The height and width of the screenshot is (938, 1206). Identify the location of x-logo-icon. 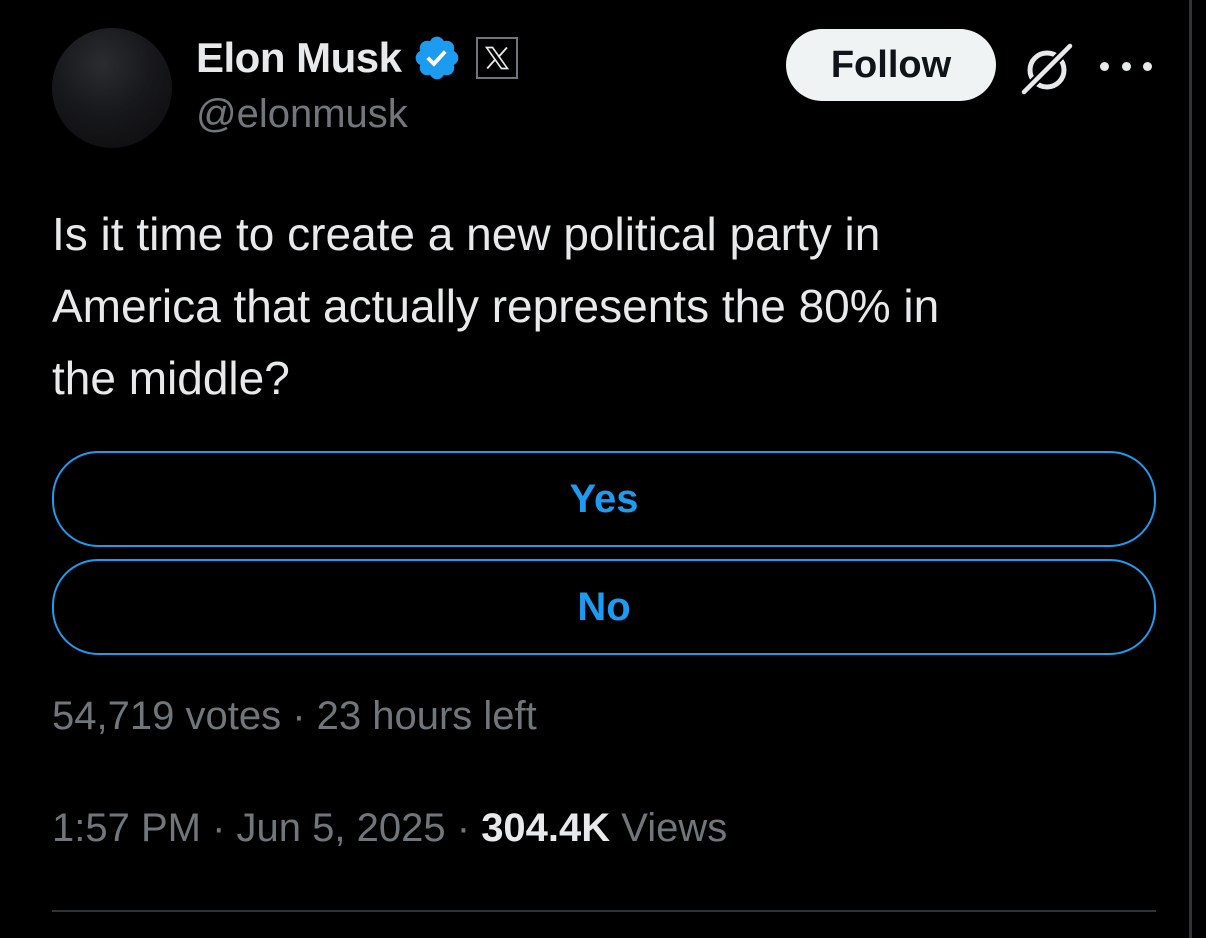
(496, 58).